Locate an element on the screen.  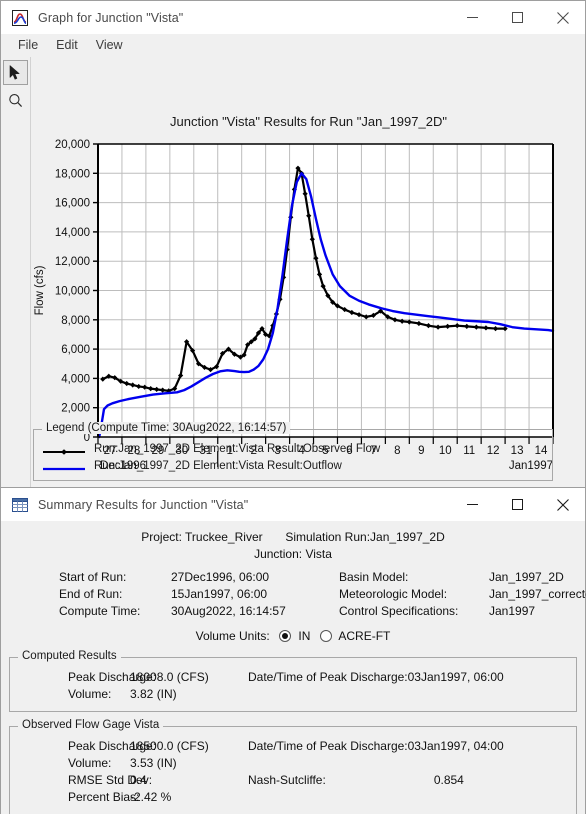
end-of-run-label: End of Run: is located at coordinates (91, 594).